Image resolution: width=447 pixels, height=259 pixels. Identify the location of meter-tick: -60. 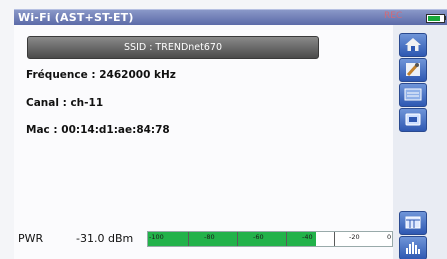
(258, 237).